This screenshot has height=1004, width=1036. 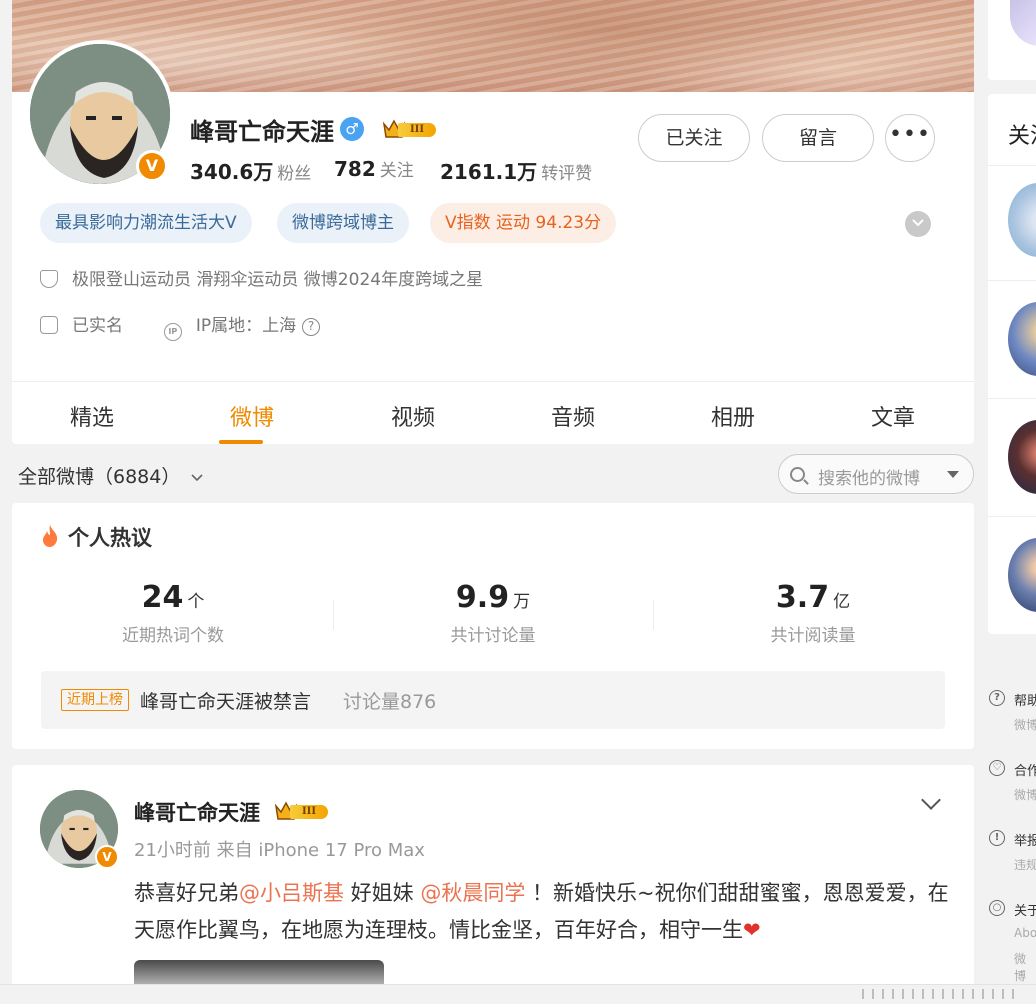 What do you see at coordinates (196, 602) in the screenshot?
I see `keywords-unit: 个` at bounding box center [196, 602].